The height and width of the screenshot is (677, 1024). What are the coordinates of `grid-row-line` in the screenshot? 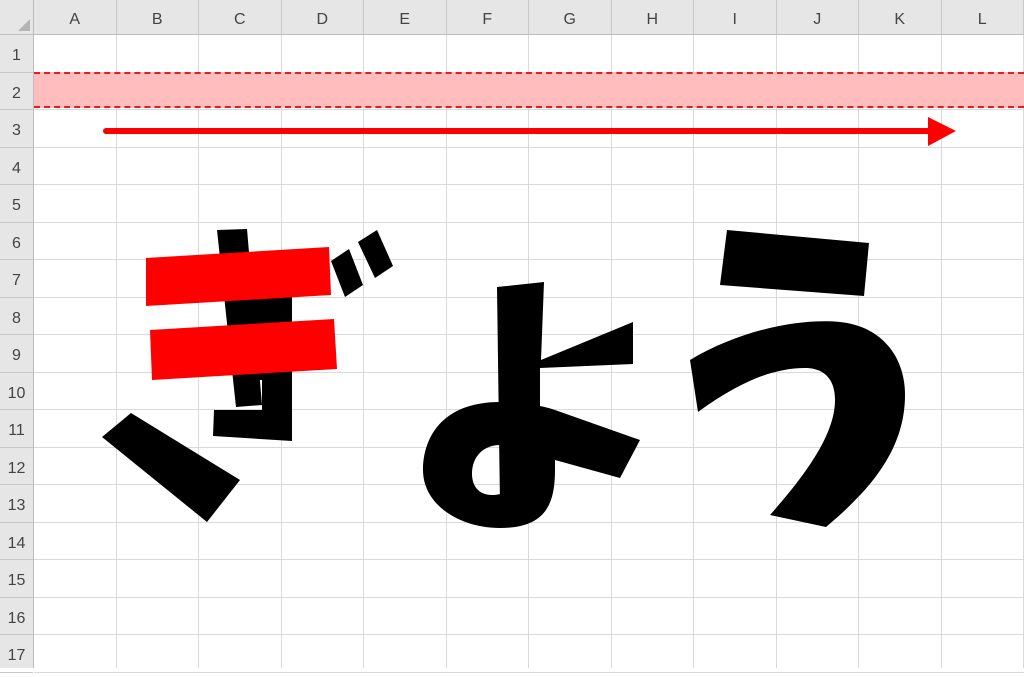 It's located at (529, 672).